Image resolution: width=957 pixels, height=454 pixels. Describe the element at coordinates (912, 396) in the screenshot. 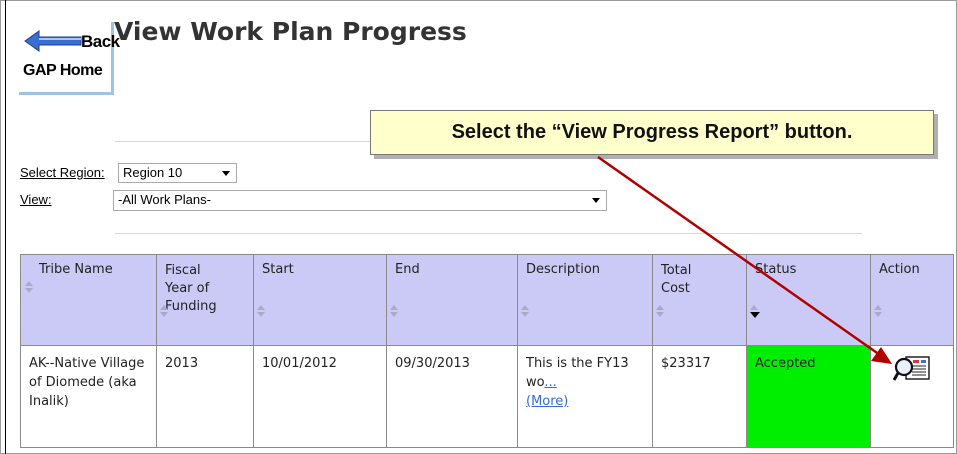

I see `cell-action` at that location.